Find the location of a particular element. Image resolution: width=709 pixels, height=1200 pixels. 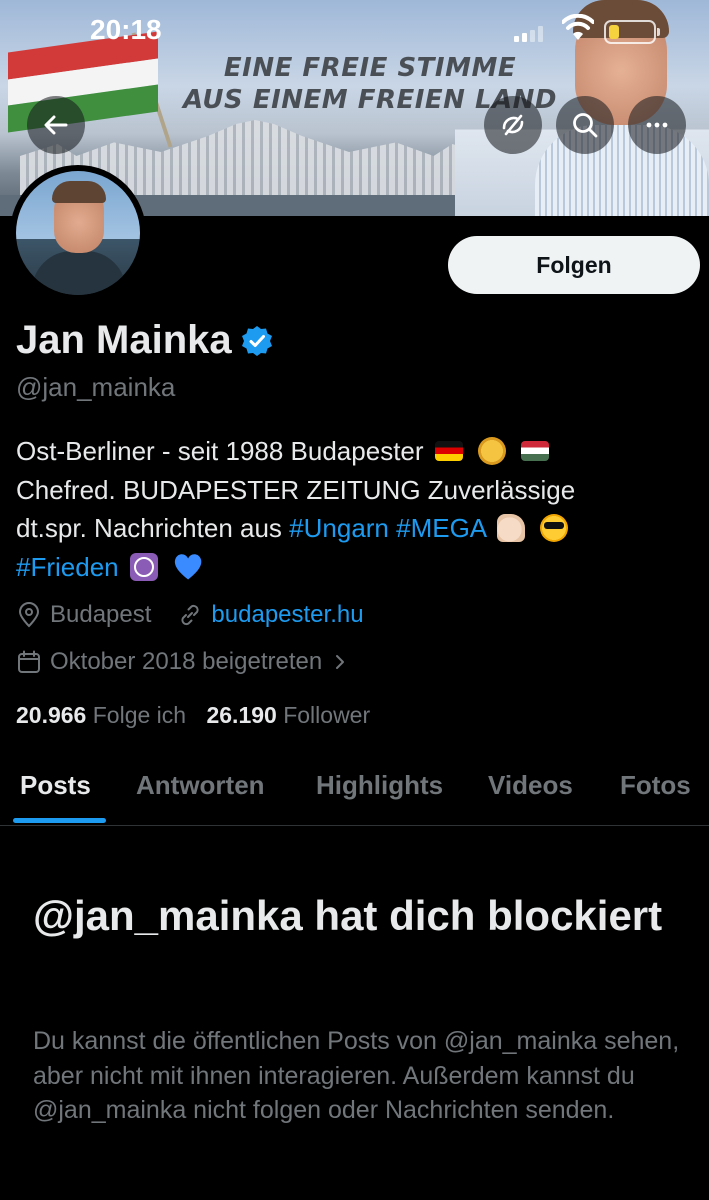

profile-location: Budapest is located at coordinates (101, 614).